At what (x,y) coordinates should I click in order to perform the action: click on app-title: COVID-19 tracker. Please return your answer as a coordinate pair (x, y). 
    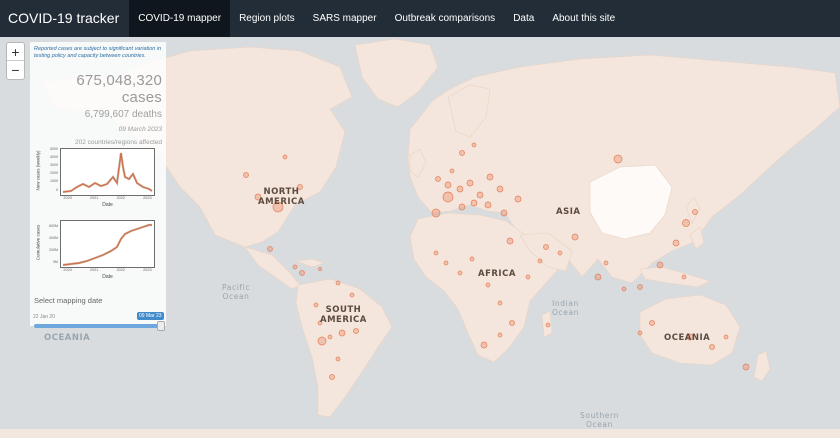
    Looking at the image, I should click on (64, 18).